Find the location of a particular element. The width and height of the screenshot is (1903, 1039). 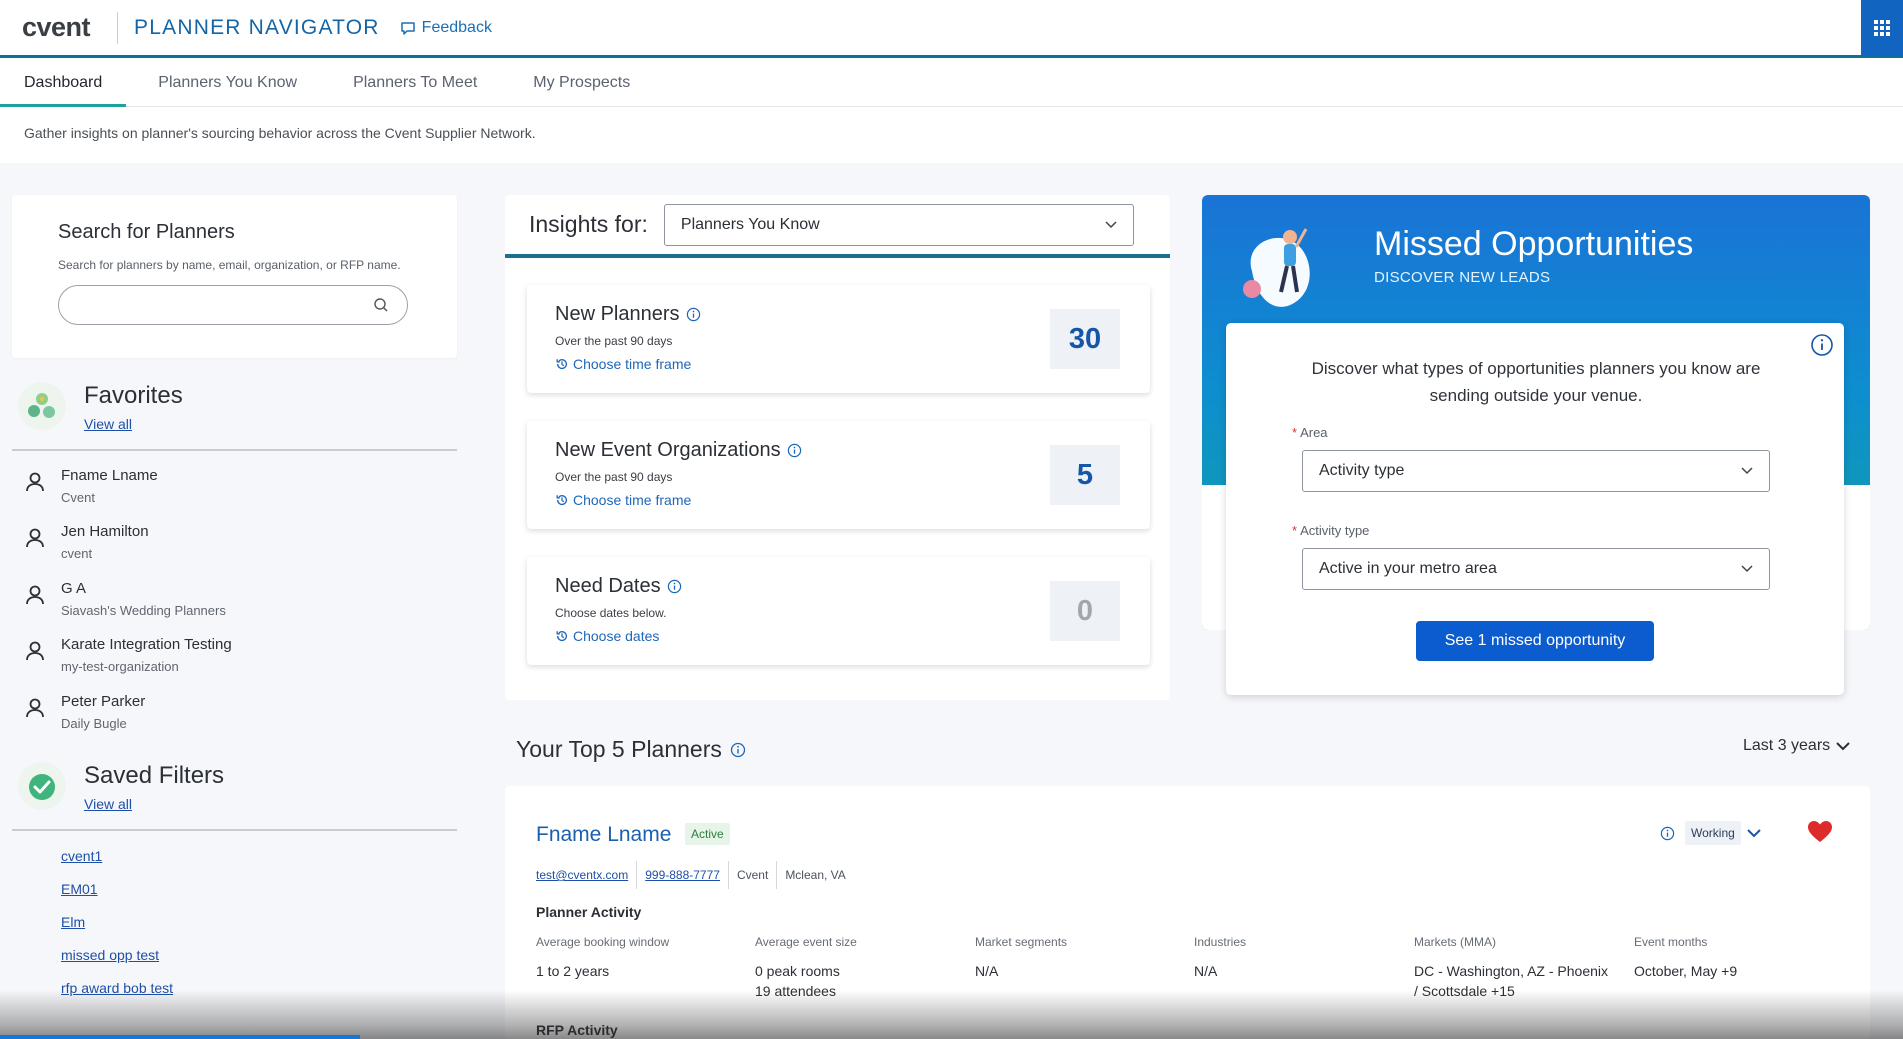

favorite-item: Fname Lname Cvent is located at coordinates (91, 486).